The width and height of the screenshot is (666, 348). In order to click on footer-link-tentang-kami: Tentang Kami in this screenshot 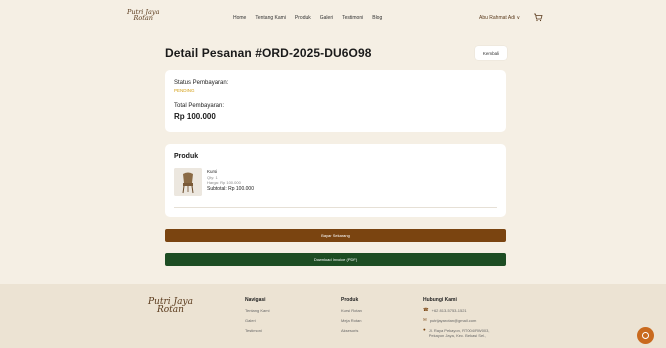, I will do `click(257, 310)`.